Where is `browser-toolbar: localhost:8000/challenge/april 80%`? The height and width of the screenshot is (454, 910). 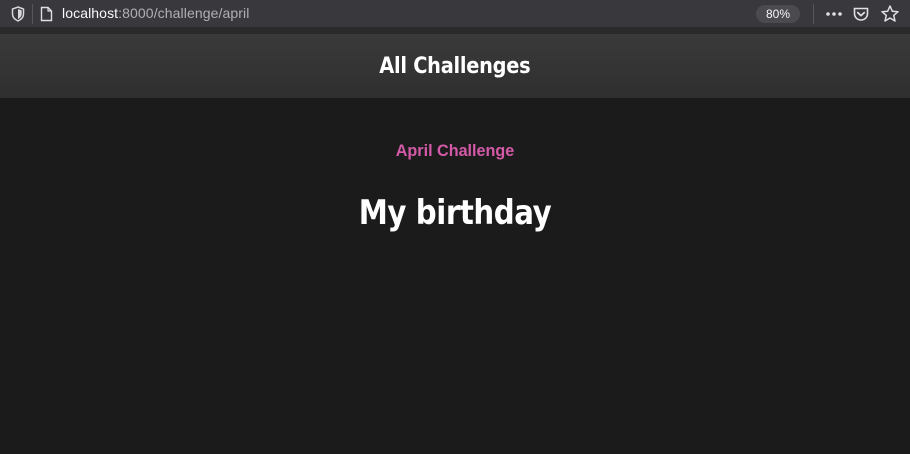 browser-toolbar: localhost:8000/challenge/april 80% is located at coordinates (455, 14).